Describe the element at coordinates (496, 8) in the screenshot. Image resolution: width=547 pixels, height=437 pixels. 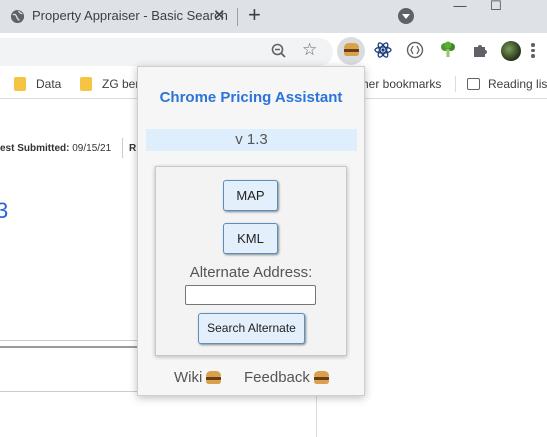
I see `maximize-button: ☐` at that location.